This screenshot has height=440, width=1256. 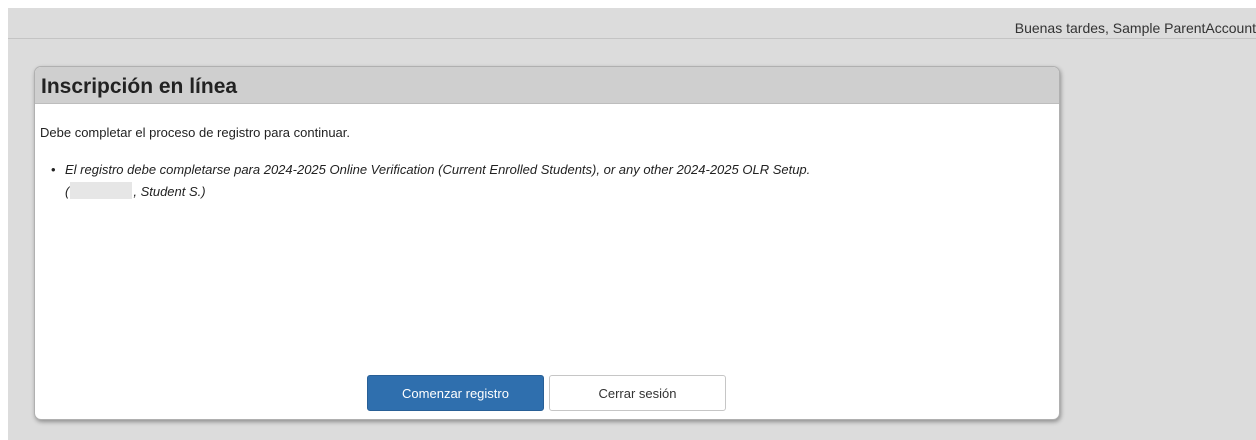 I want to click on page-title: Inscripción en línea, so click(x=139, y=86).